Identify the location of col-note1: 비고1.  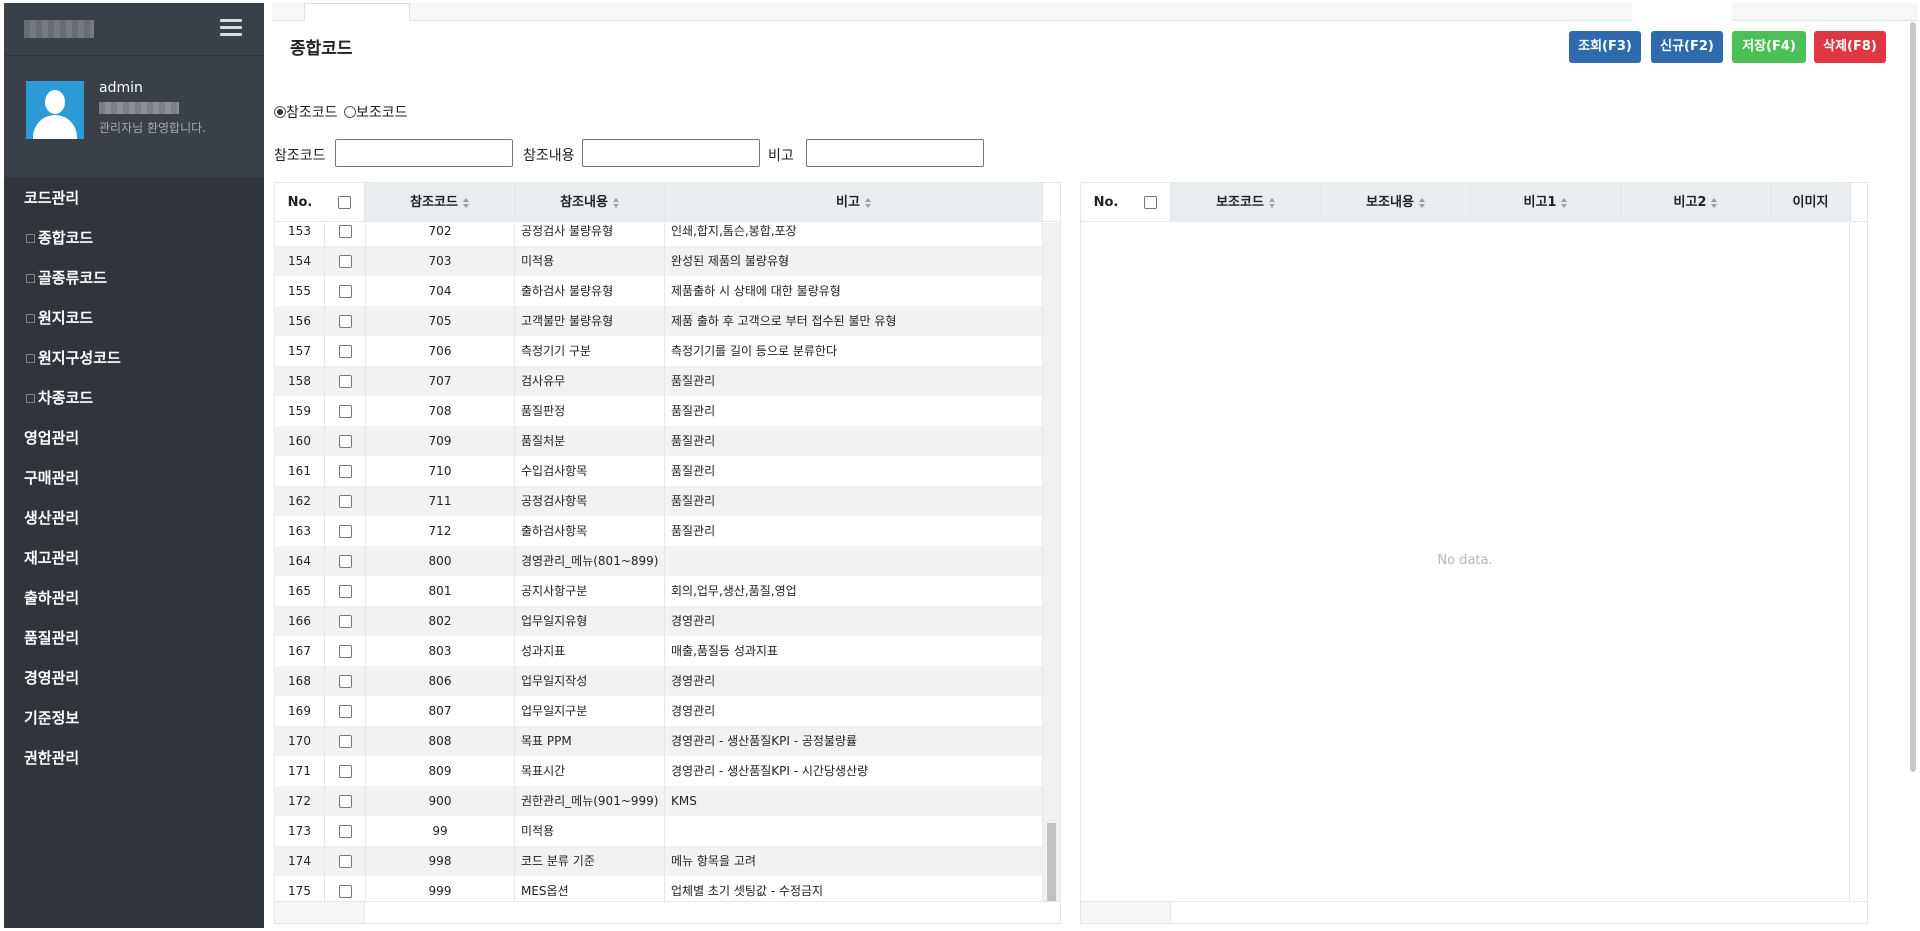
(1546, 202).